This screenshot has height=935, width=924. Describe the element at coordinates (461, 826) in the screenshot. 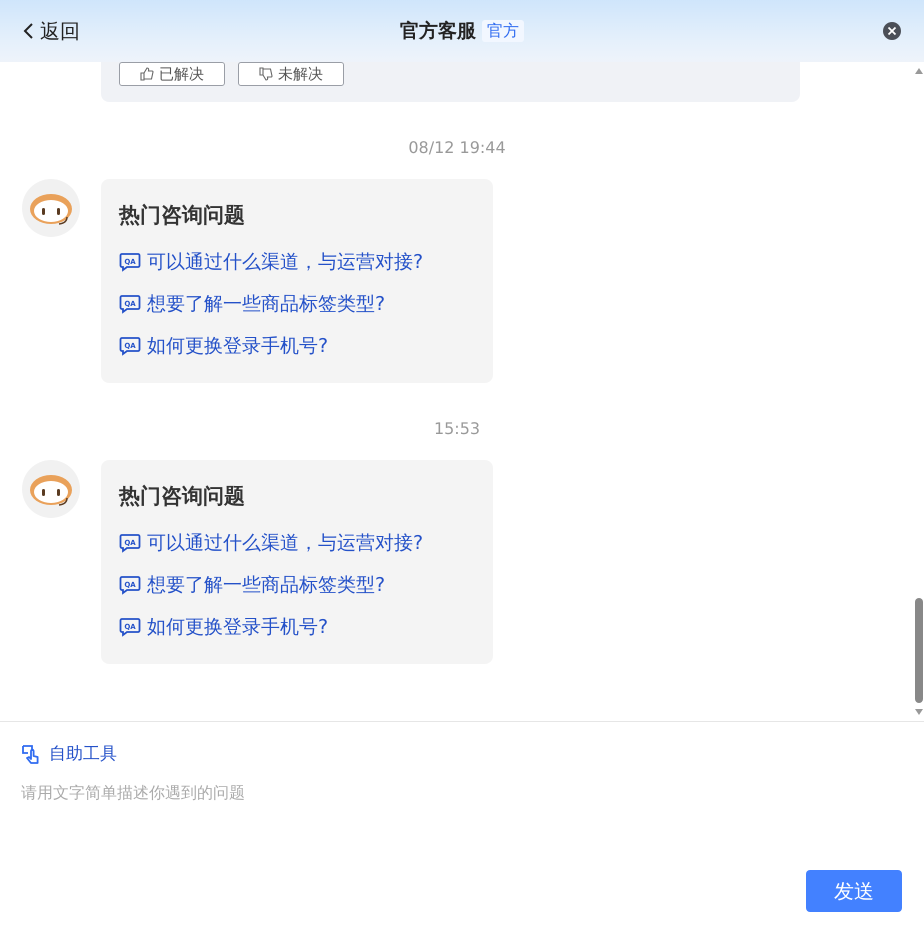

I see `message-input-field: 请用文字简单描述你遇到的问题` at that location.